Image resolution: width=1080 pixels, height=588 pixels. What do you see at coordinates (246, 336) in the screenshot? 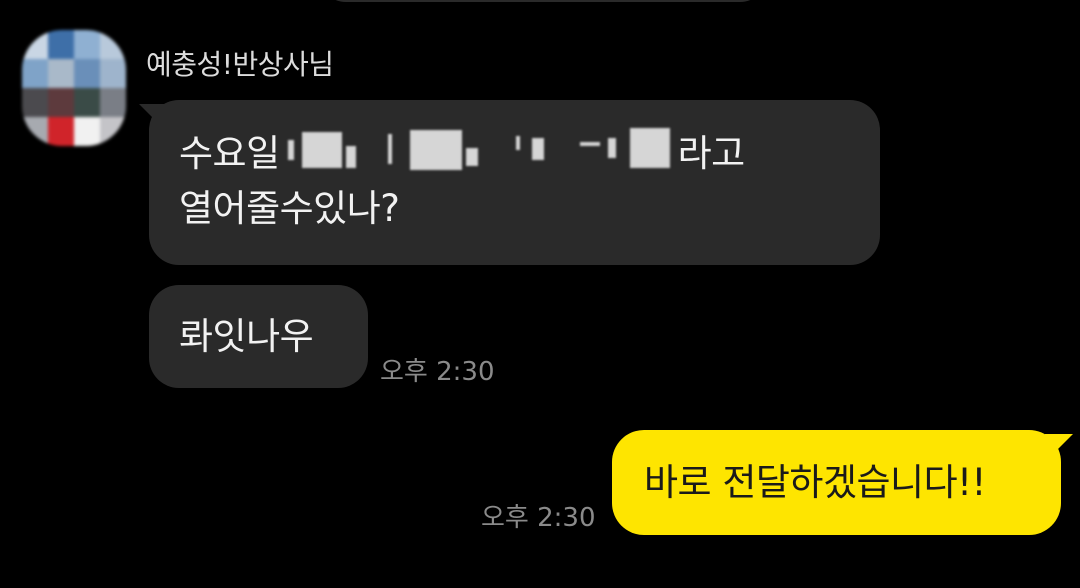
I see `message-text: 롸잇나우` at bounding box center [246, 336].